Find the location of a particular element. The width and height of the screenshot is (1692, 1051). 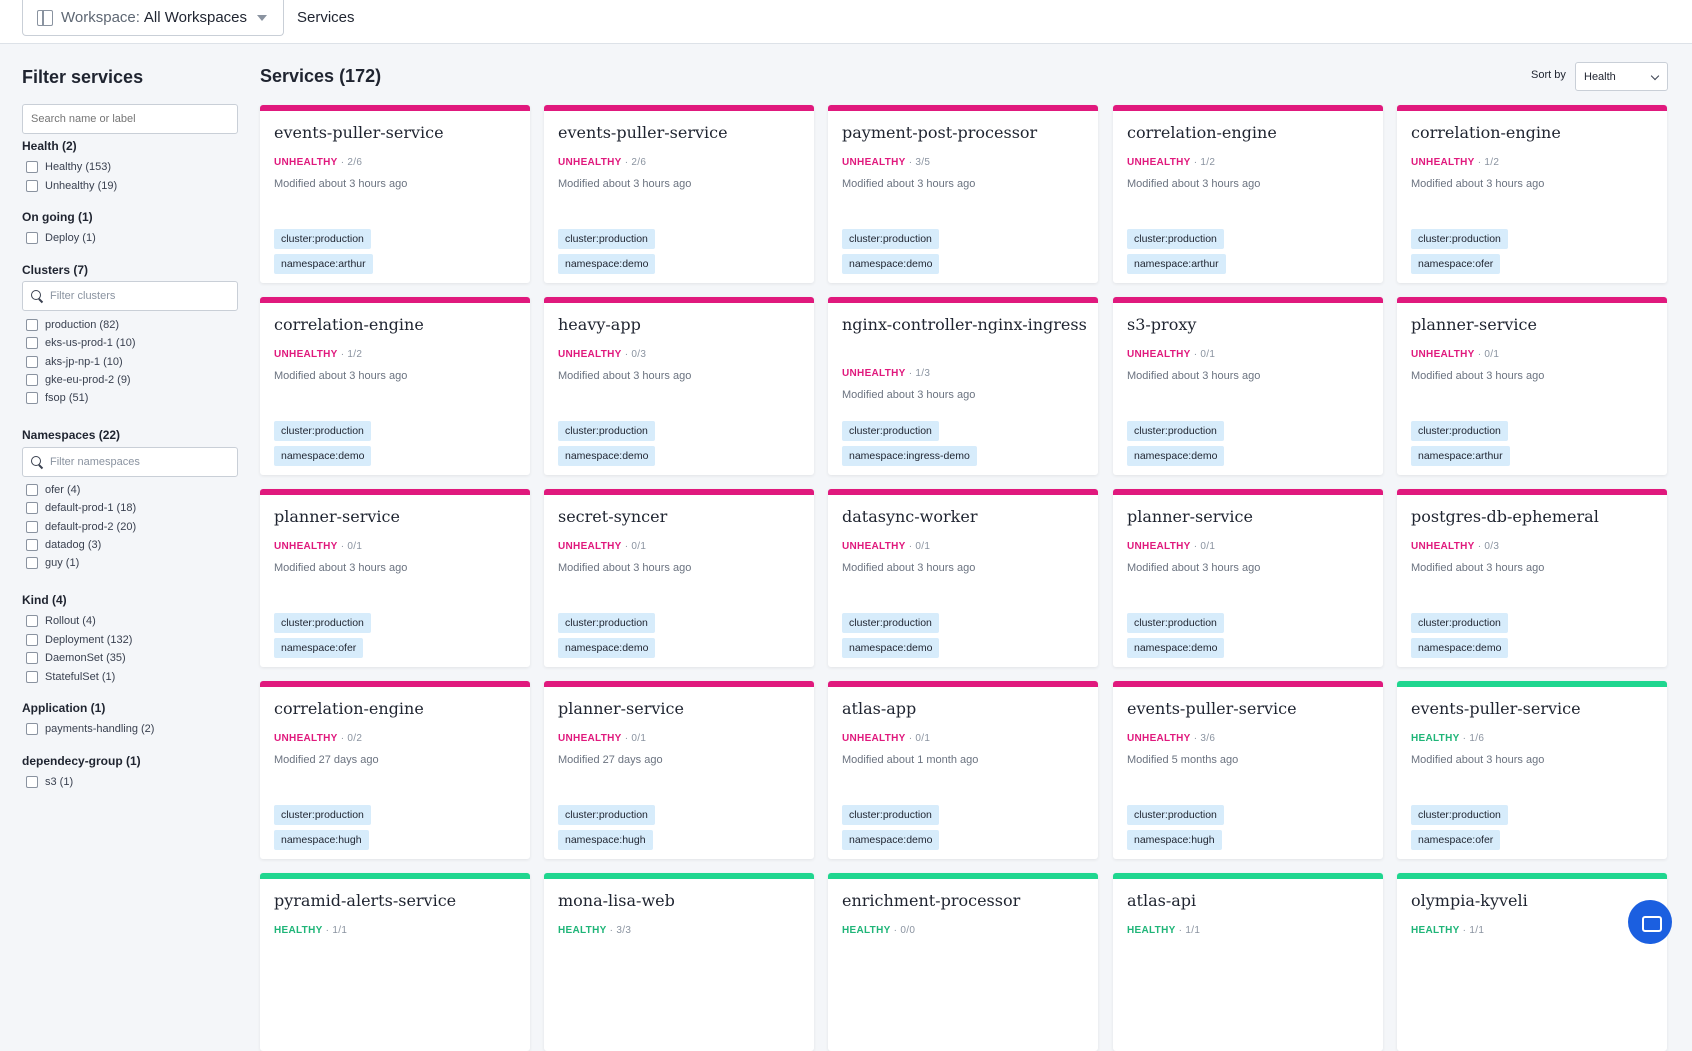

chat-button is located at coordinates (1650, 922).